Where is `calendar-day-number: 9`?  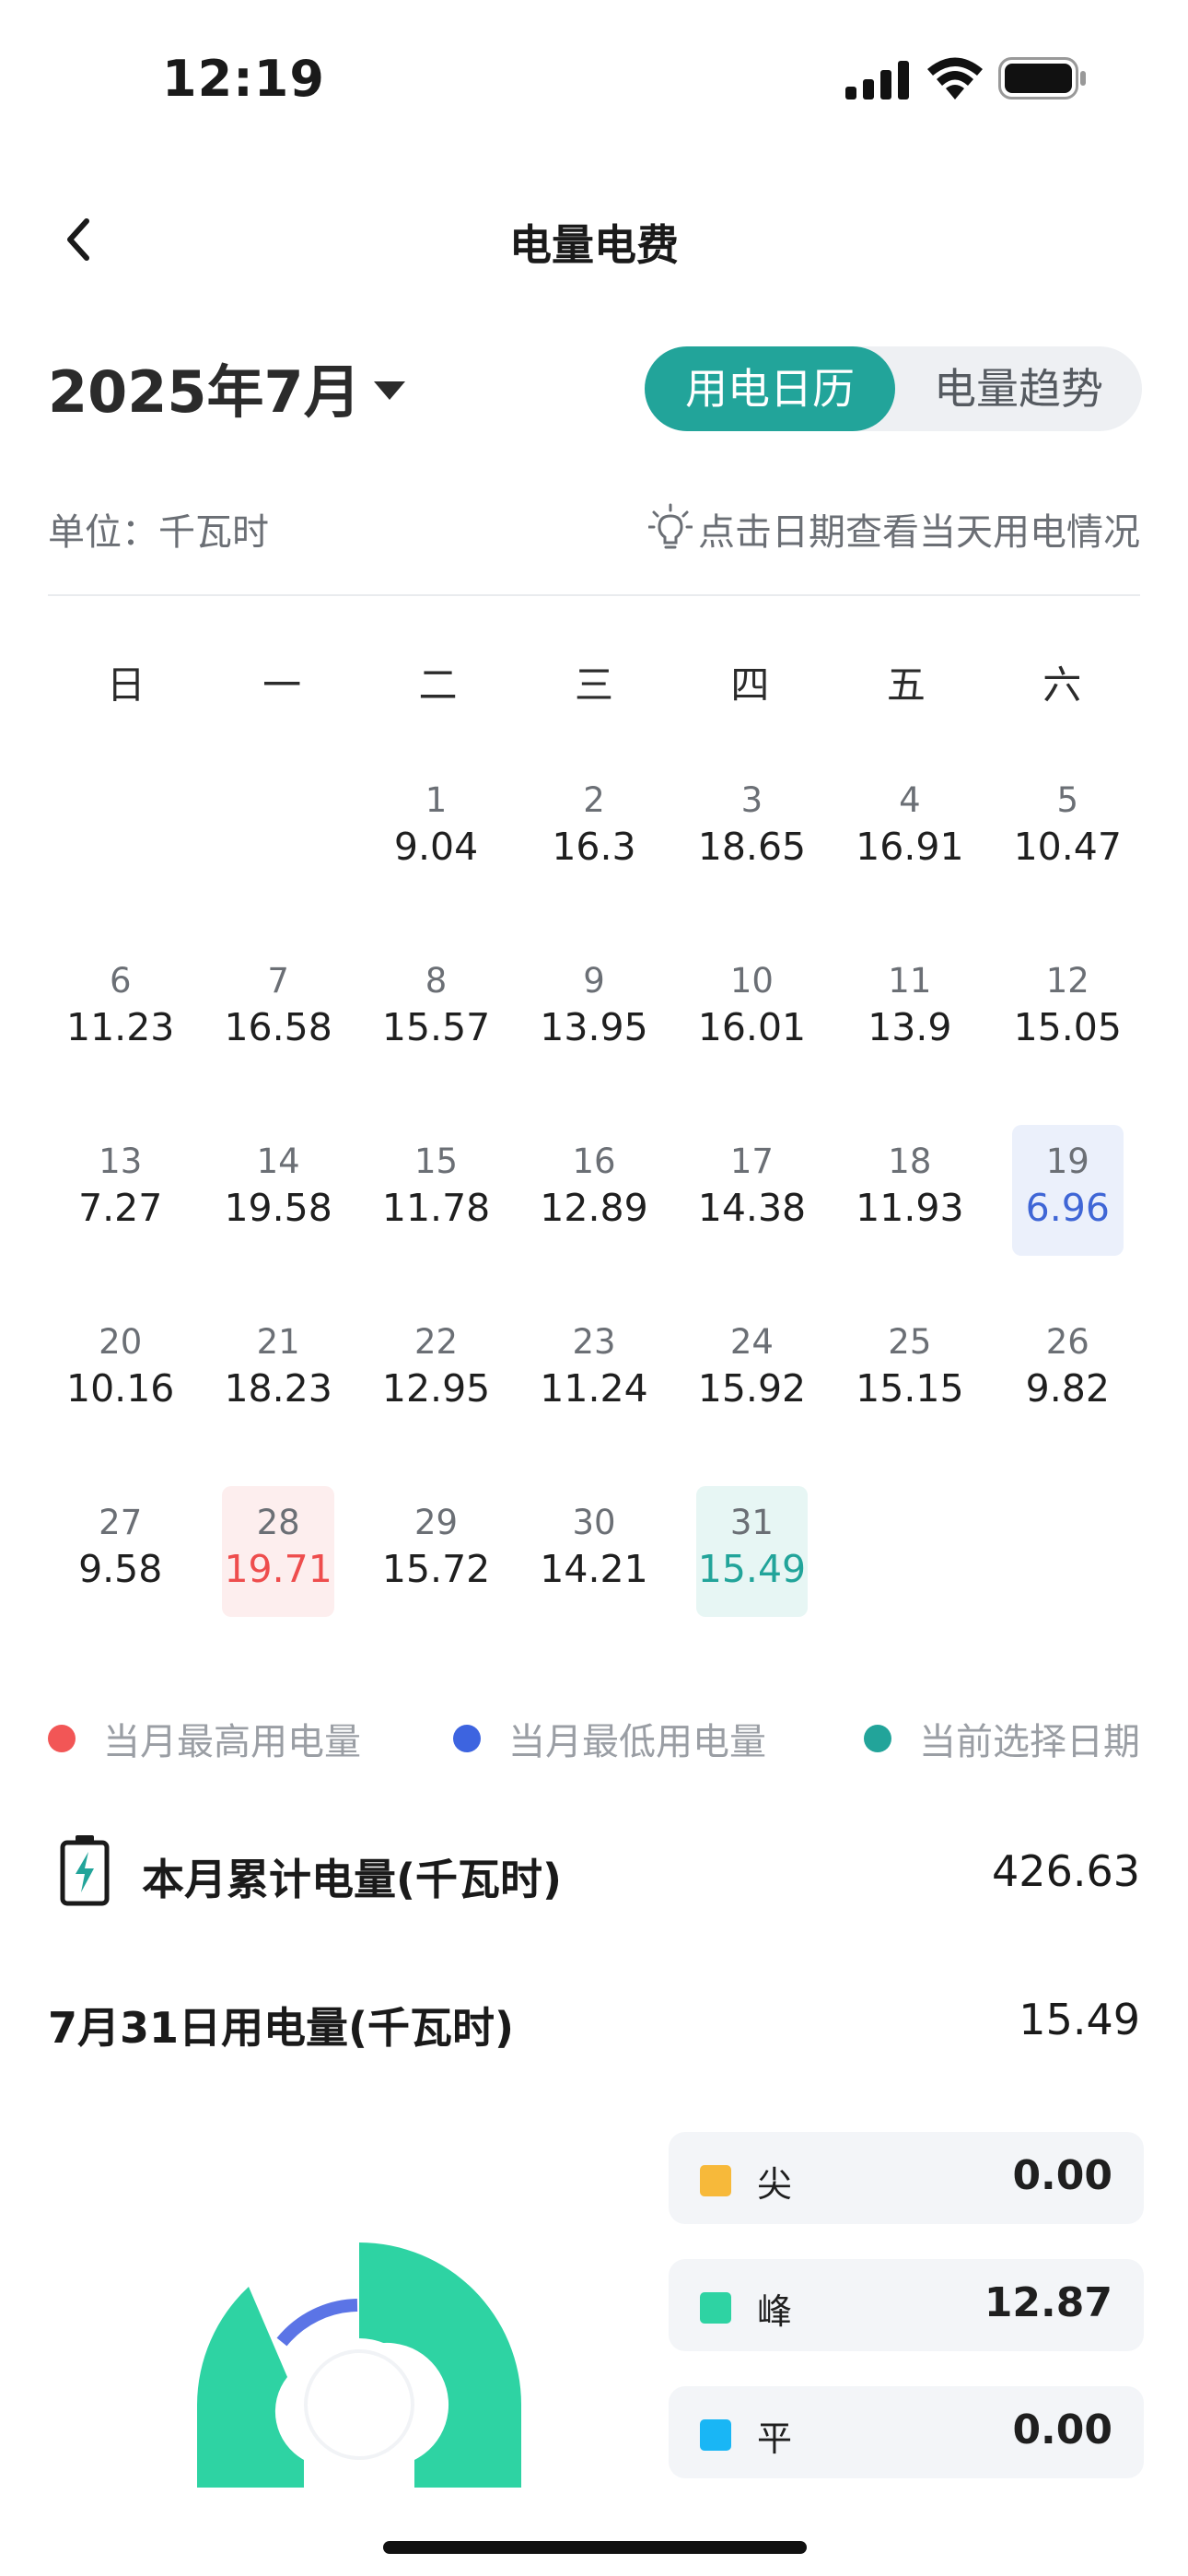 calendar-day-number: 9 is located at coordinates (594, 981).